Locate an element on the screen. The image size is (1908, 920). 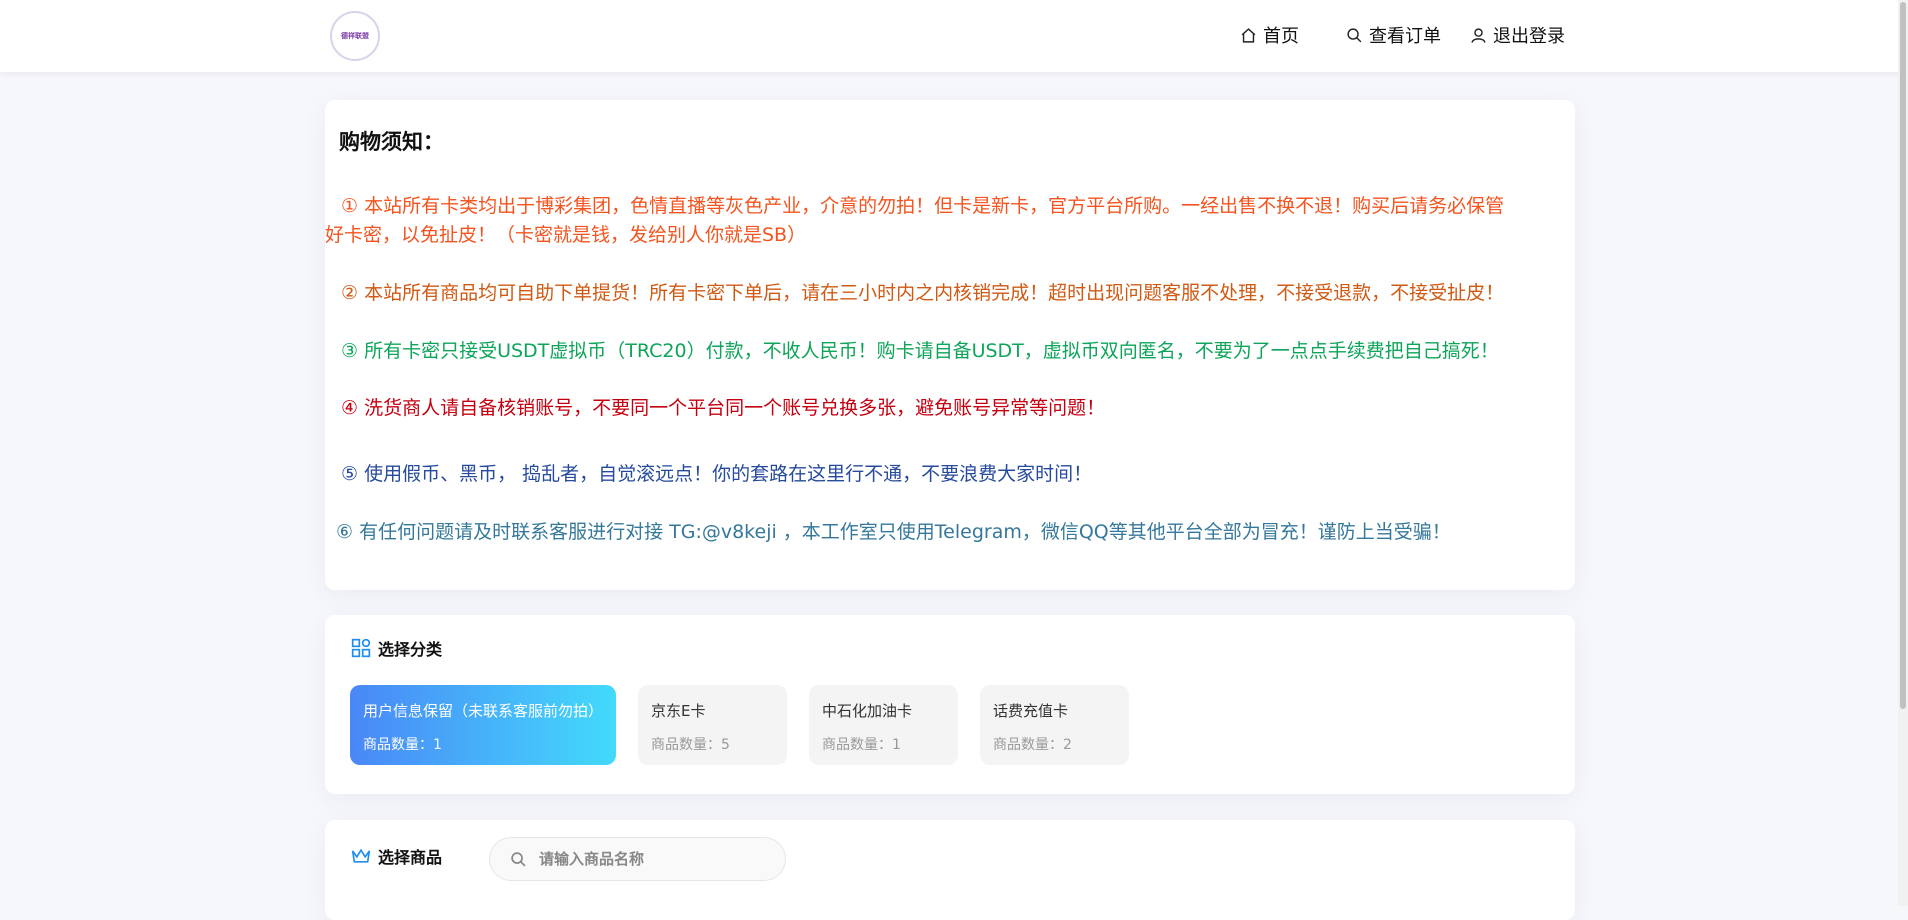
category-item-jd-card: 京东E卡 商品数量：5 is located at coordinates (712, 725).